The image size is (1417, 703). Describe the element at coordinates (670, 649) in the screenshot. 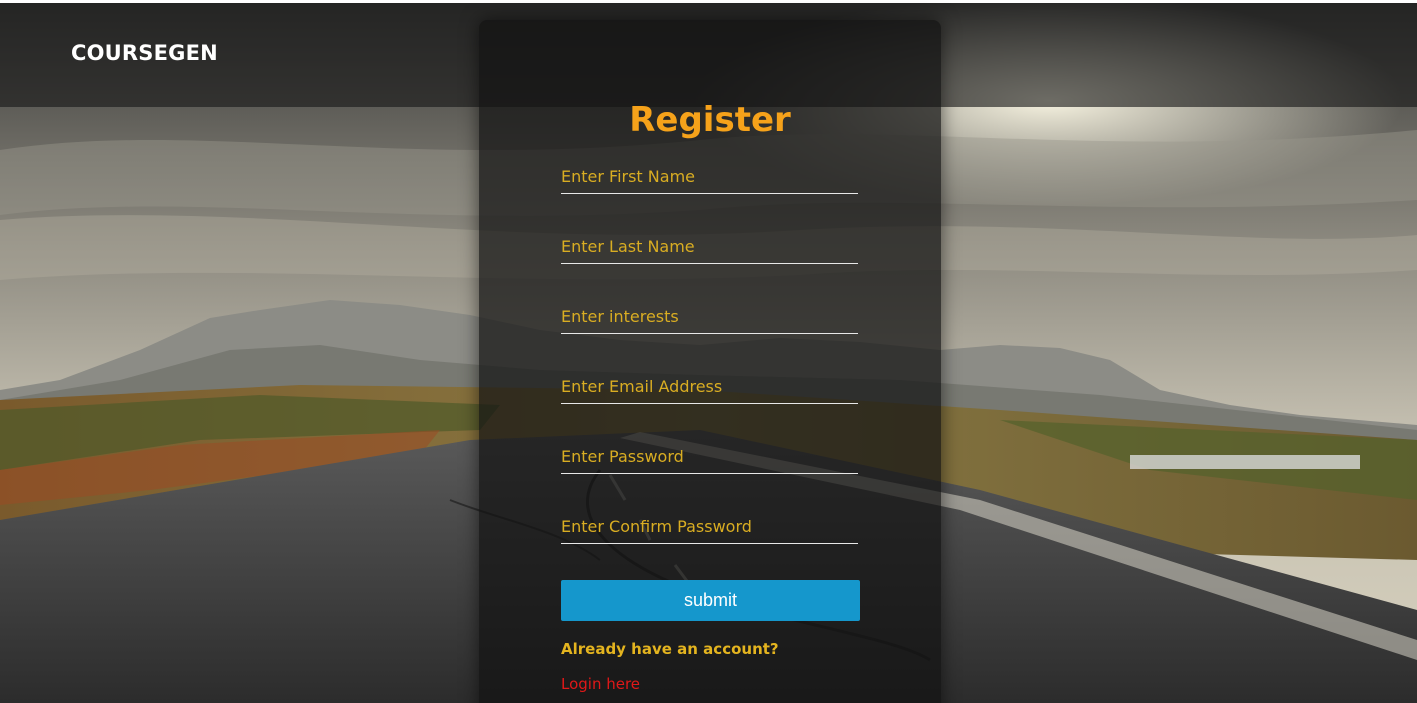

I see `already-have-account-text: Already have an account?` at that location.